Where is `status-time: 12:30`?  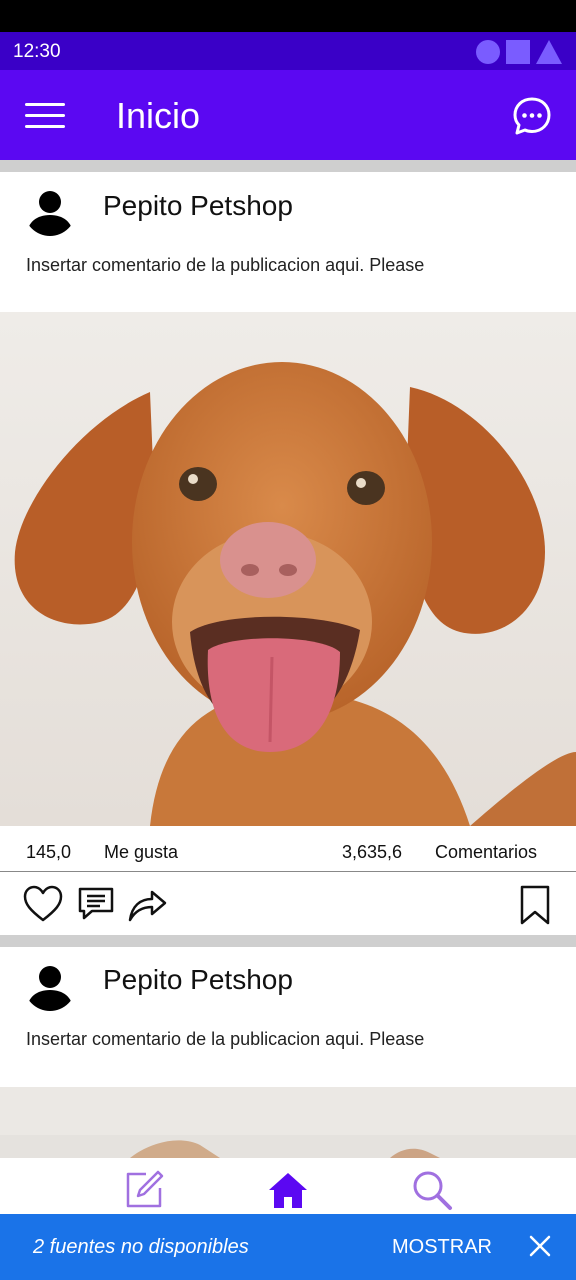 status-time: 12:30 is located at coordinates (37, 51).